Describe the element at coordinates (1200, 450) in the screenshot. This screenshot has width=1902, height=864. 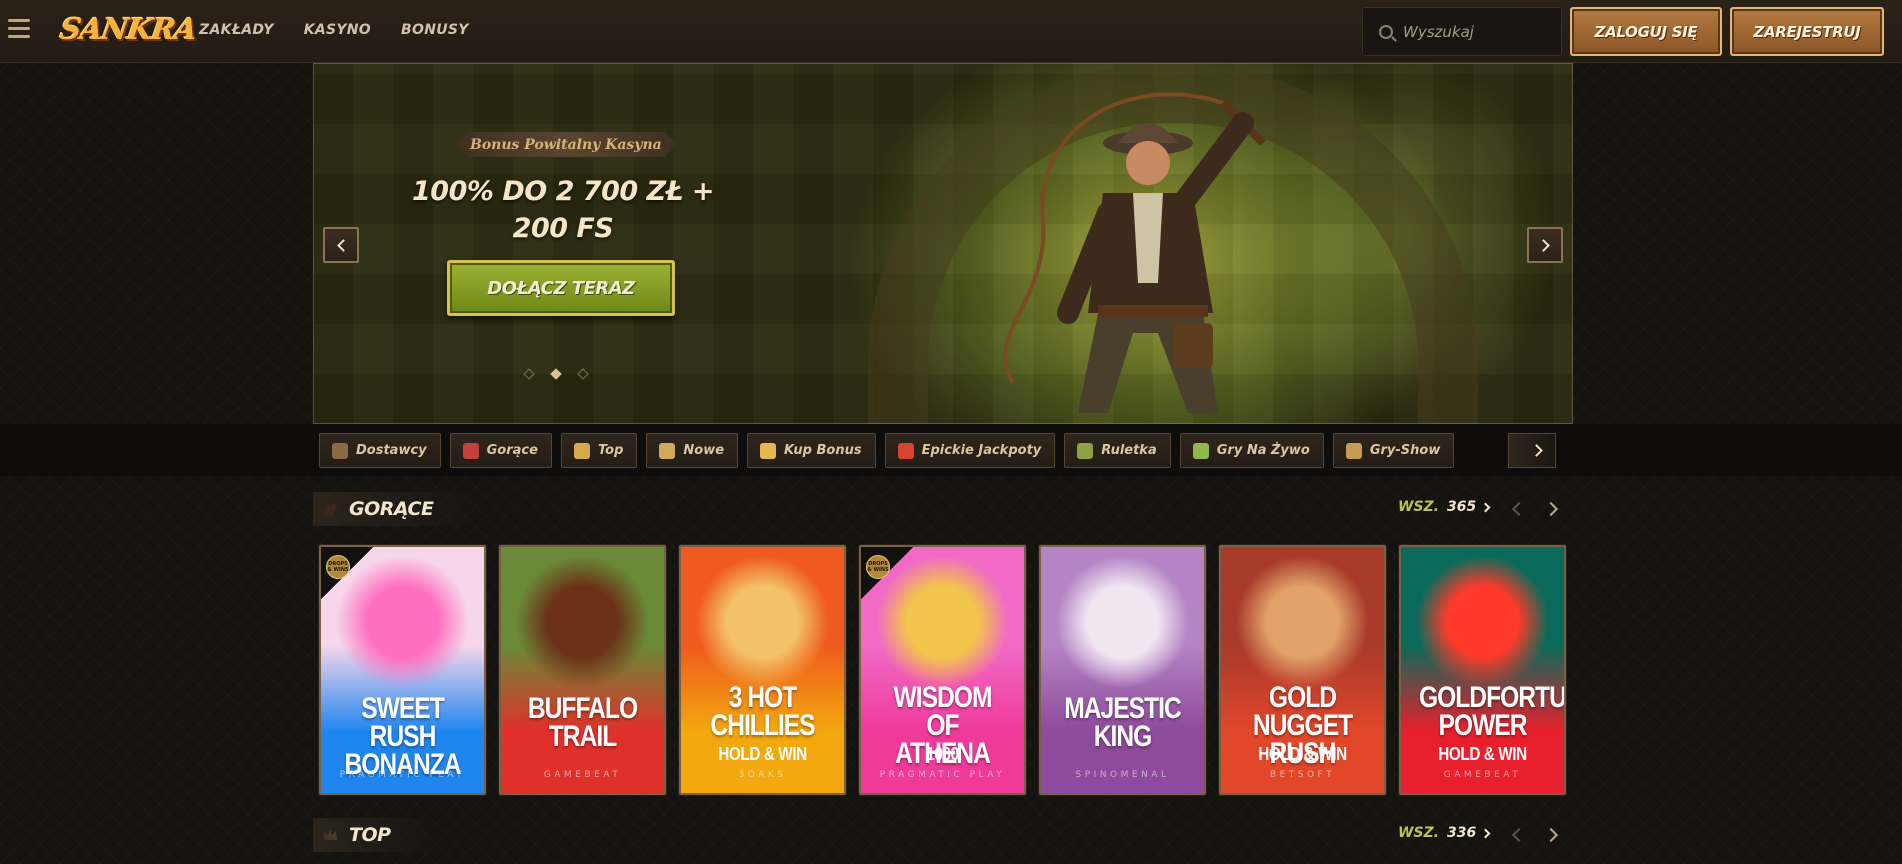
I see `live-icon` at that location.